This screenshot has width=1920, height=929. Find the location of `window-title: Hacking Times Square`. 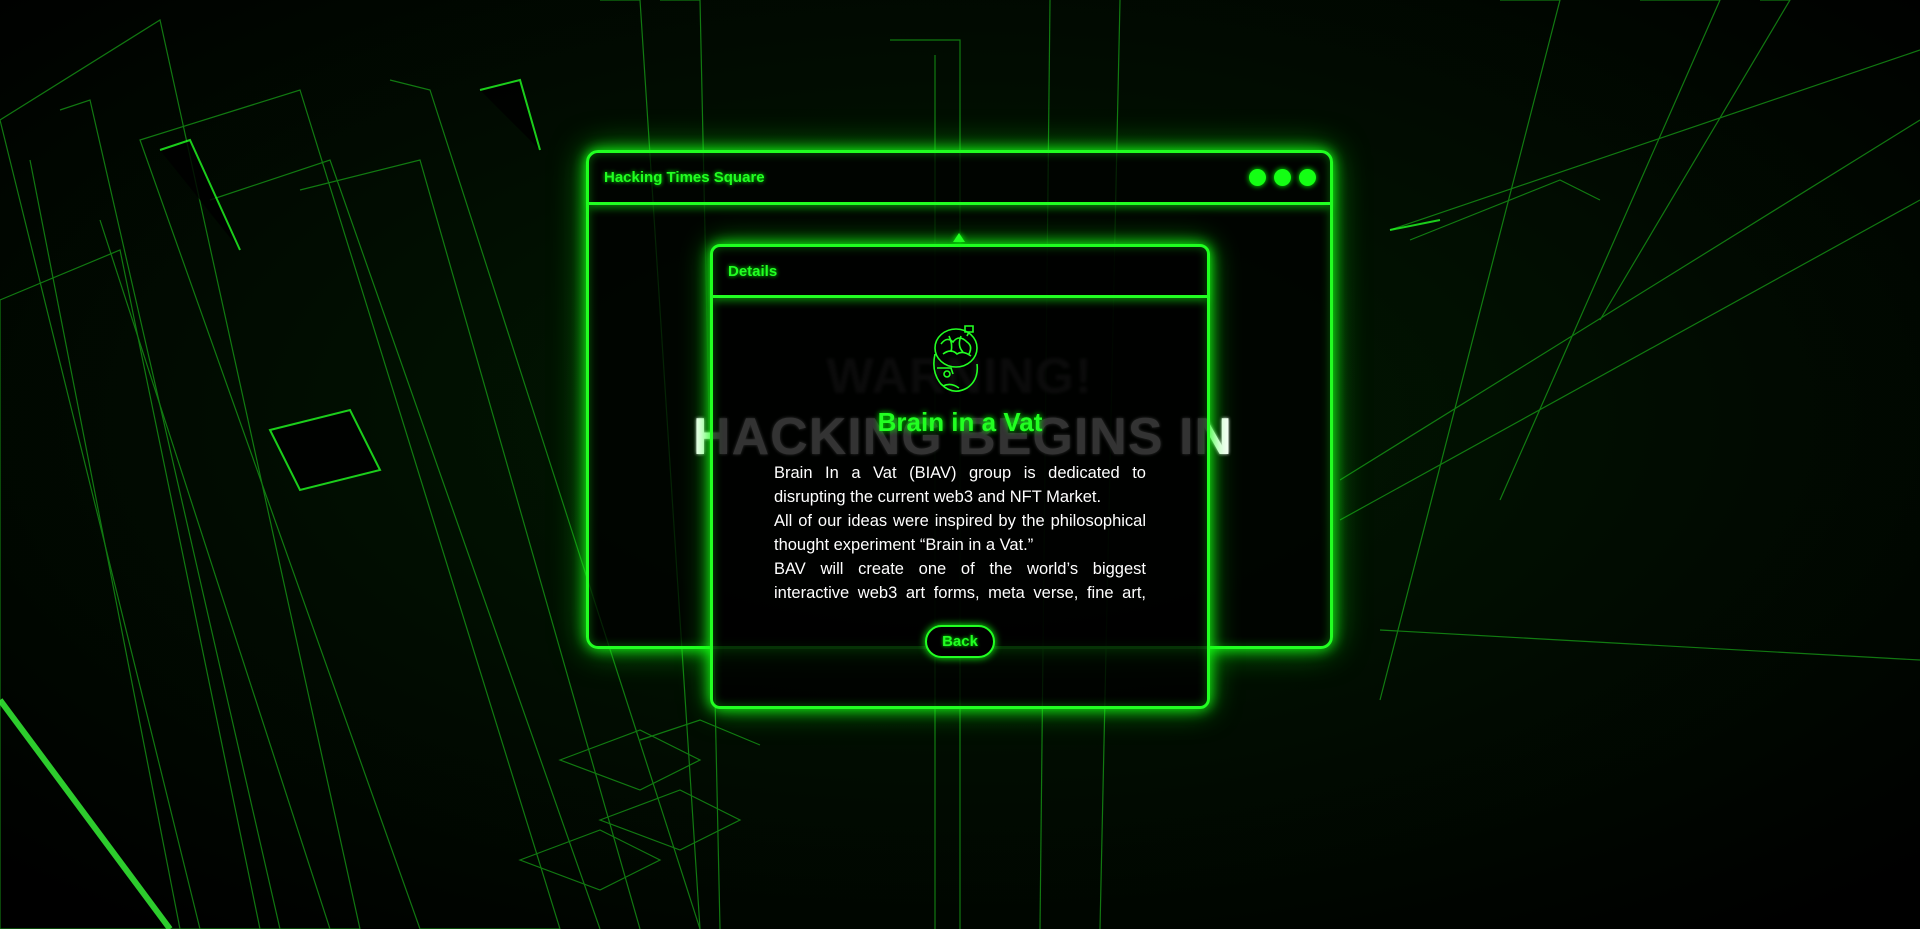

window-title: Hacking Times Square is located at coordinates (684, 177).